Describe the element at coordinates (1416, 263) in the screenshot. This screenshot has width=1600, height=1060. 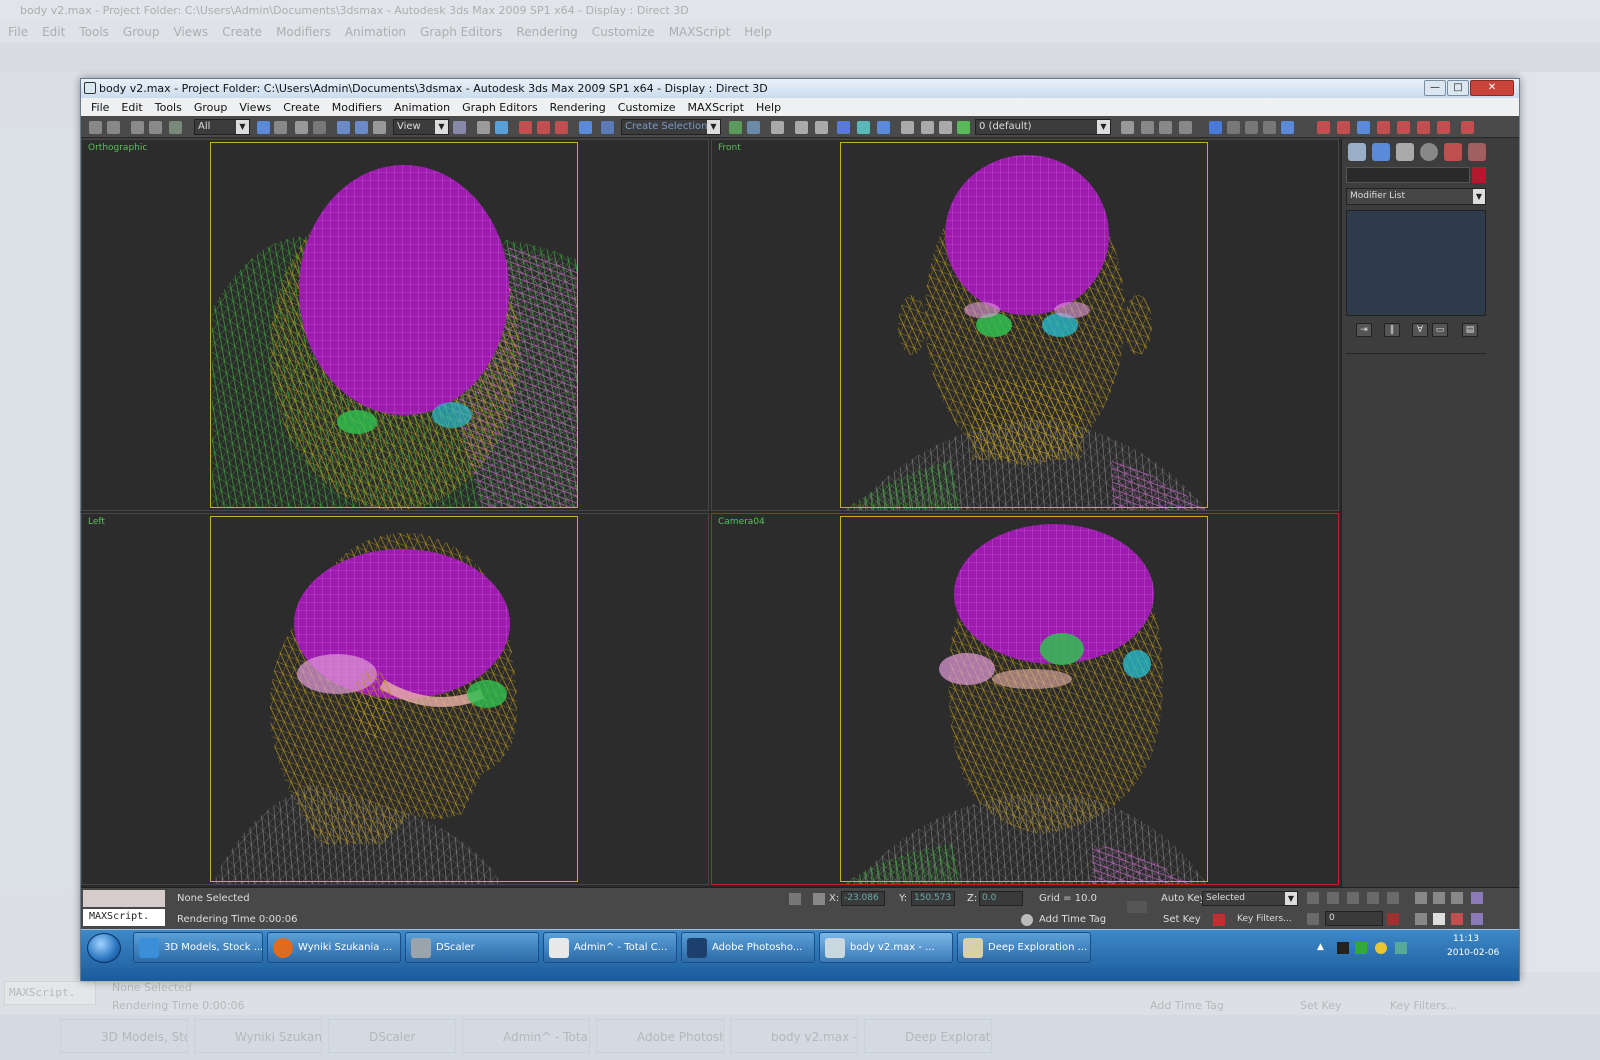
I see `modifier-stack` at that location.